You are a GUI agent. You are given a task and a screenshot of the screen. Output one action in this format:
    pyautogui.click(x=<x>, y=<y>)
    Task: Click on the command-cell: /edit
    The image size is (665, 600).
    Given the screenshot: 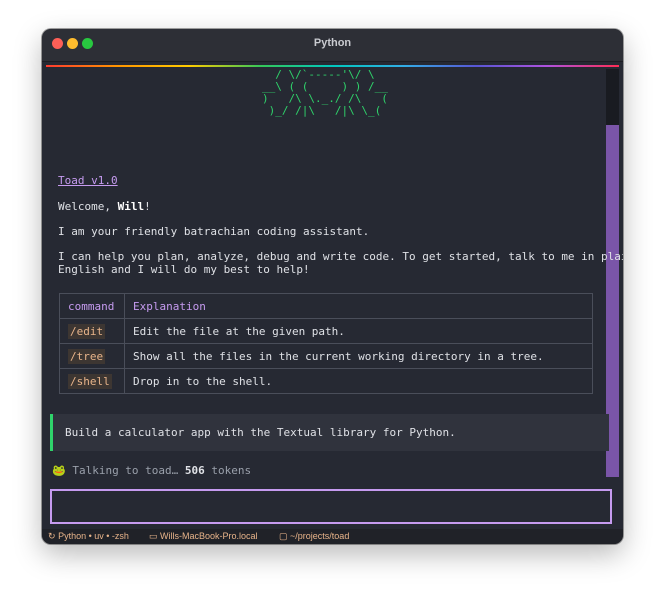 What is the action you would take?
    pyautogui.click(x=92, y=331)
    